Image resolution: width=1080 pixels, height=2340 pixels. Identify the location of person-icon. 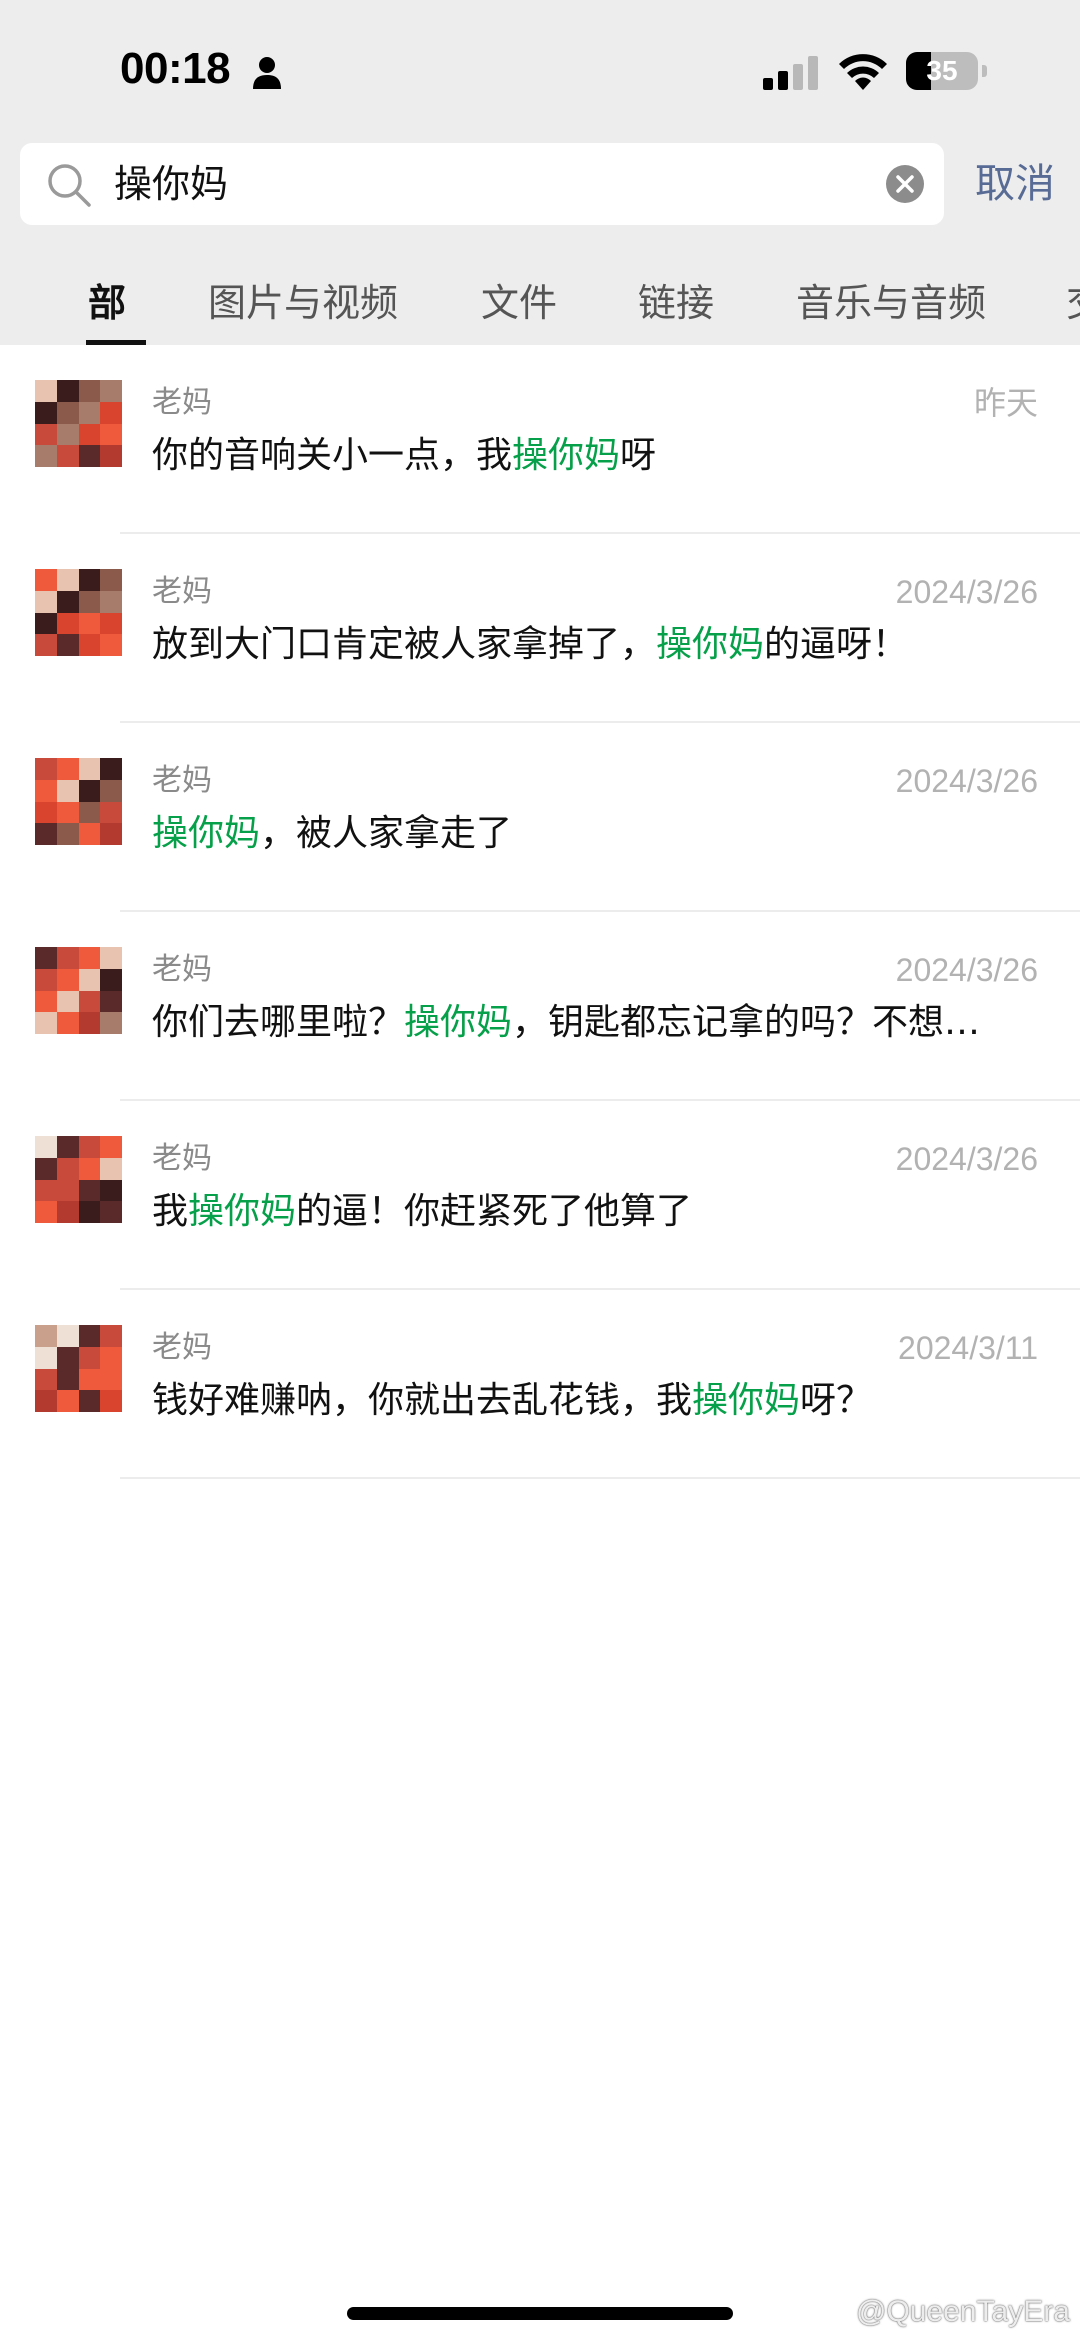
(267, 73).